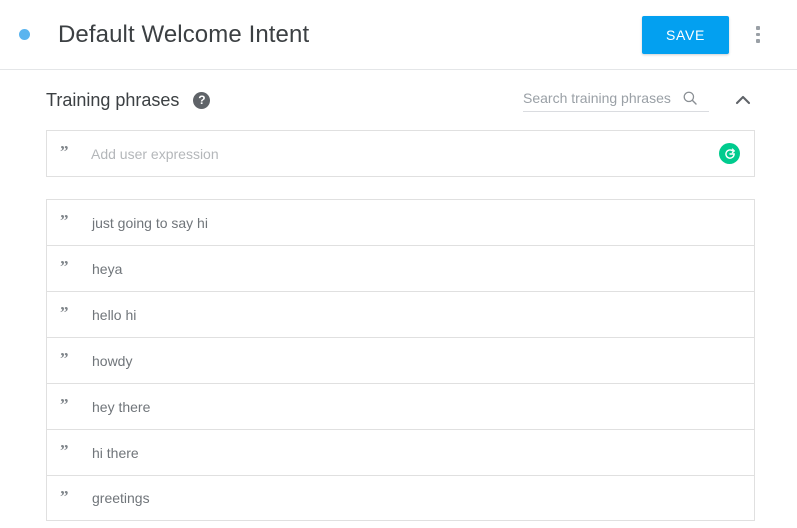  Describe the element at coordinates (184, 34) in the screenshot. I see `page-title: Default Welcome Intent` at that location.